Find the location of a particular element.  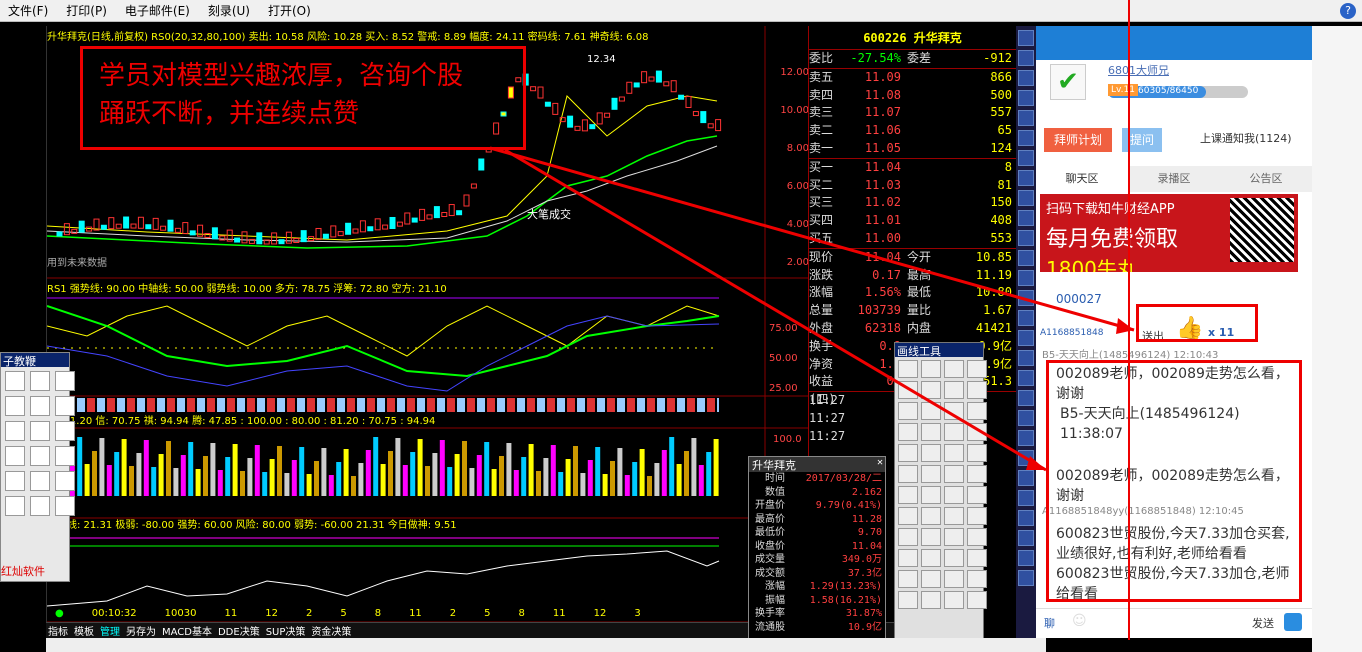

notify-checkbox: 上课通知我(1124) is located at coordinates (1246, 138).